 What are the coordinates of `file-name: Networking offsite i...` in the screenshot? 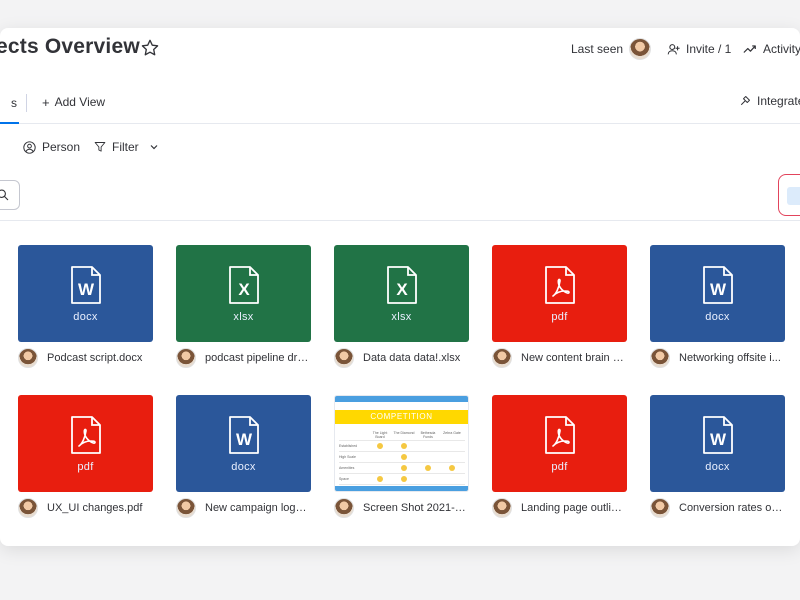 It's located at (731, 358).